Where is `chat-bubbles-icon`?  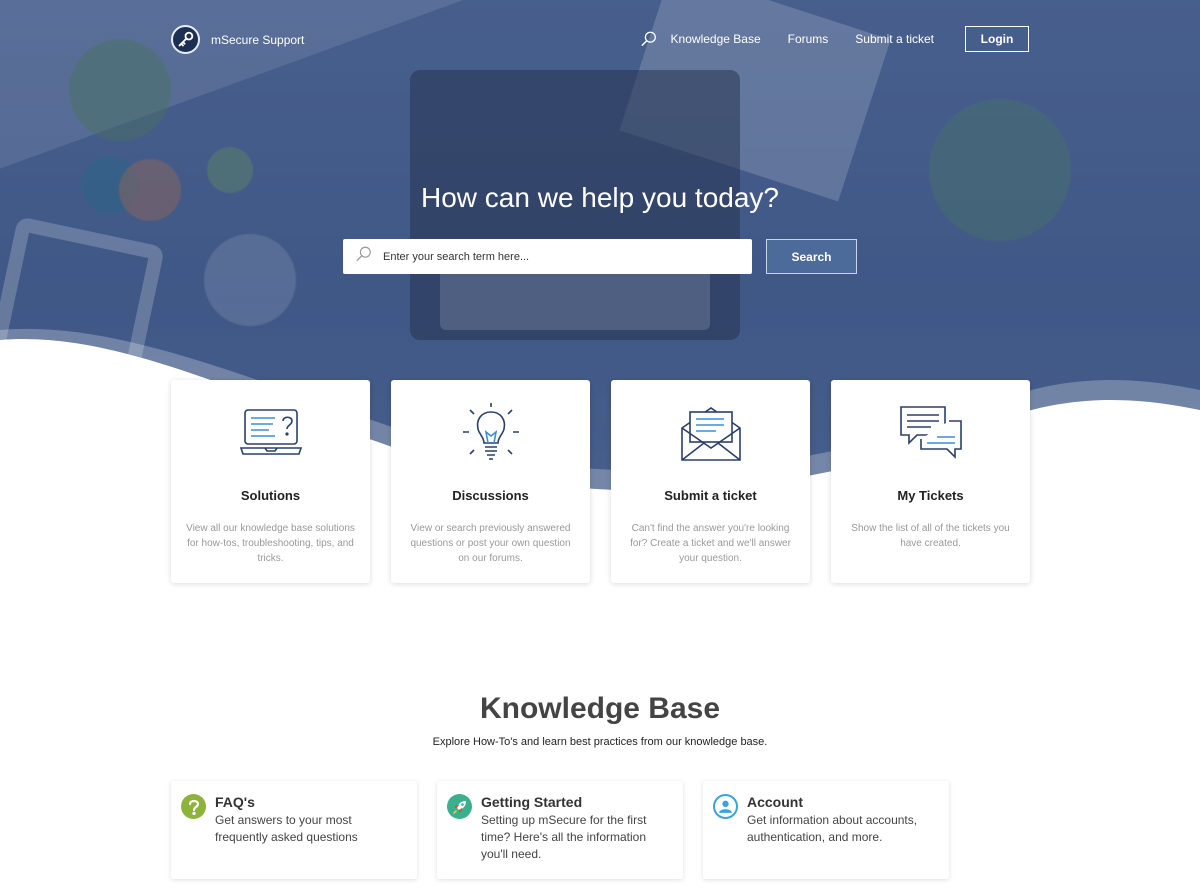
chat-bubbles-icon is located at coordinates (930, 434).